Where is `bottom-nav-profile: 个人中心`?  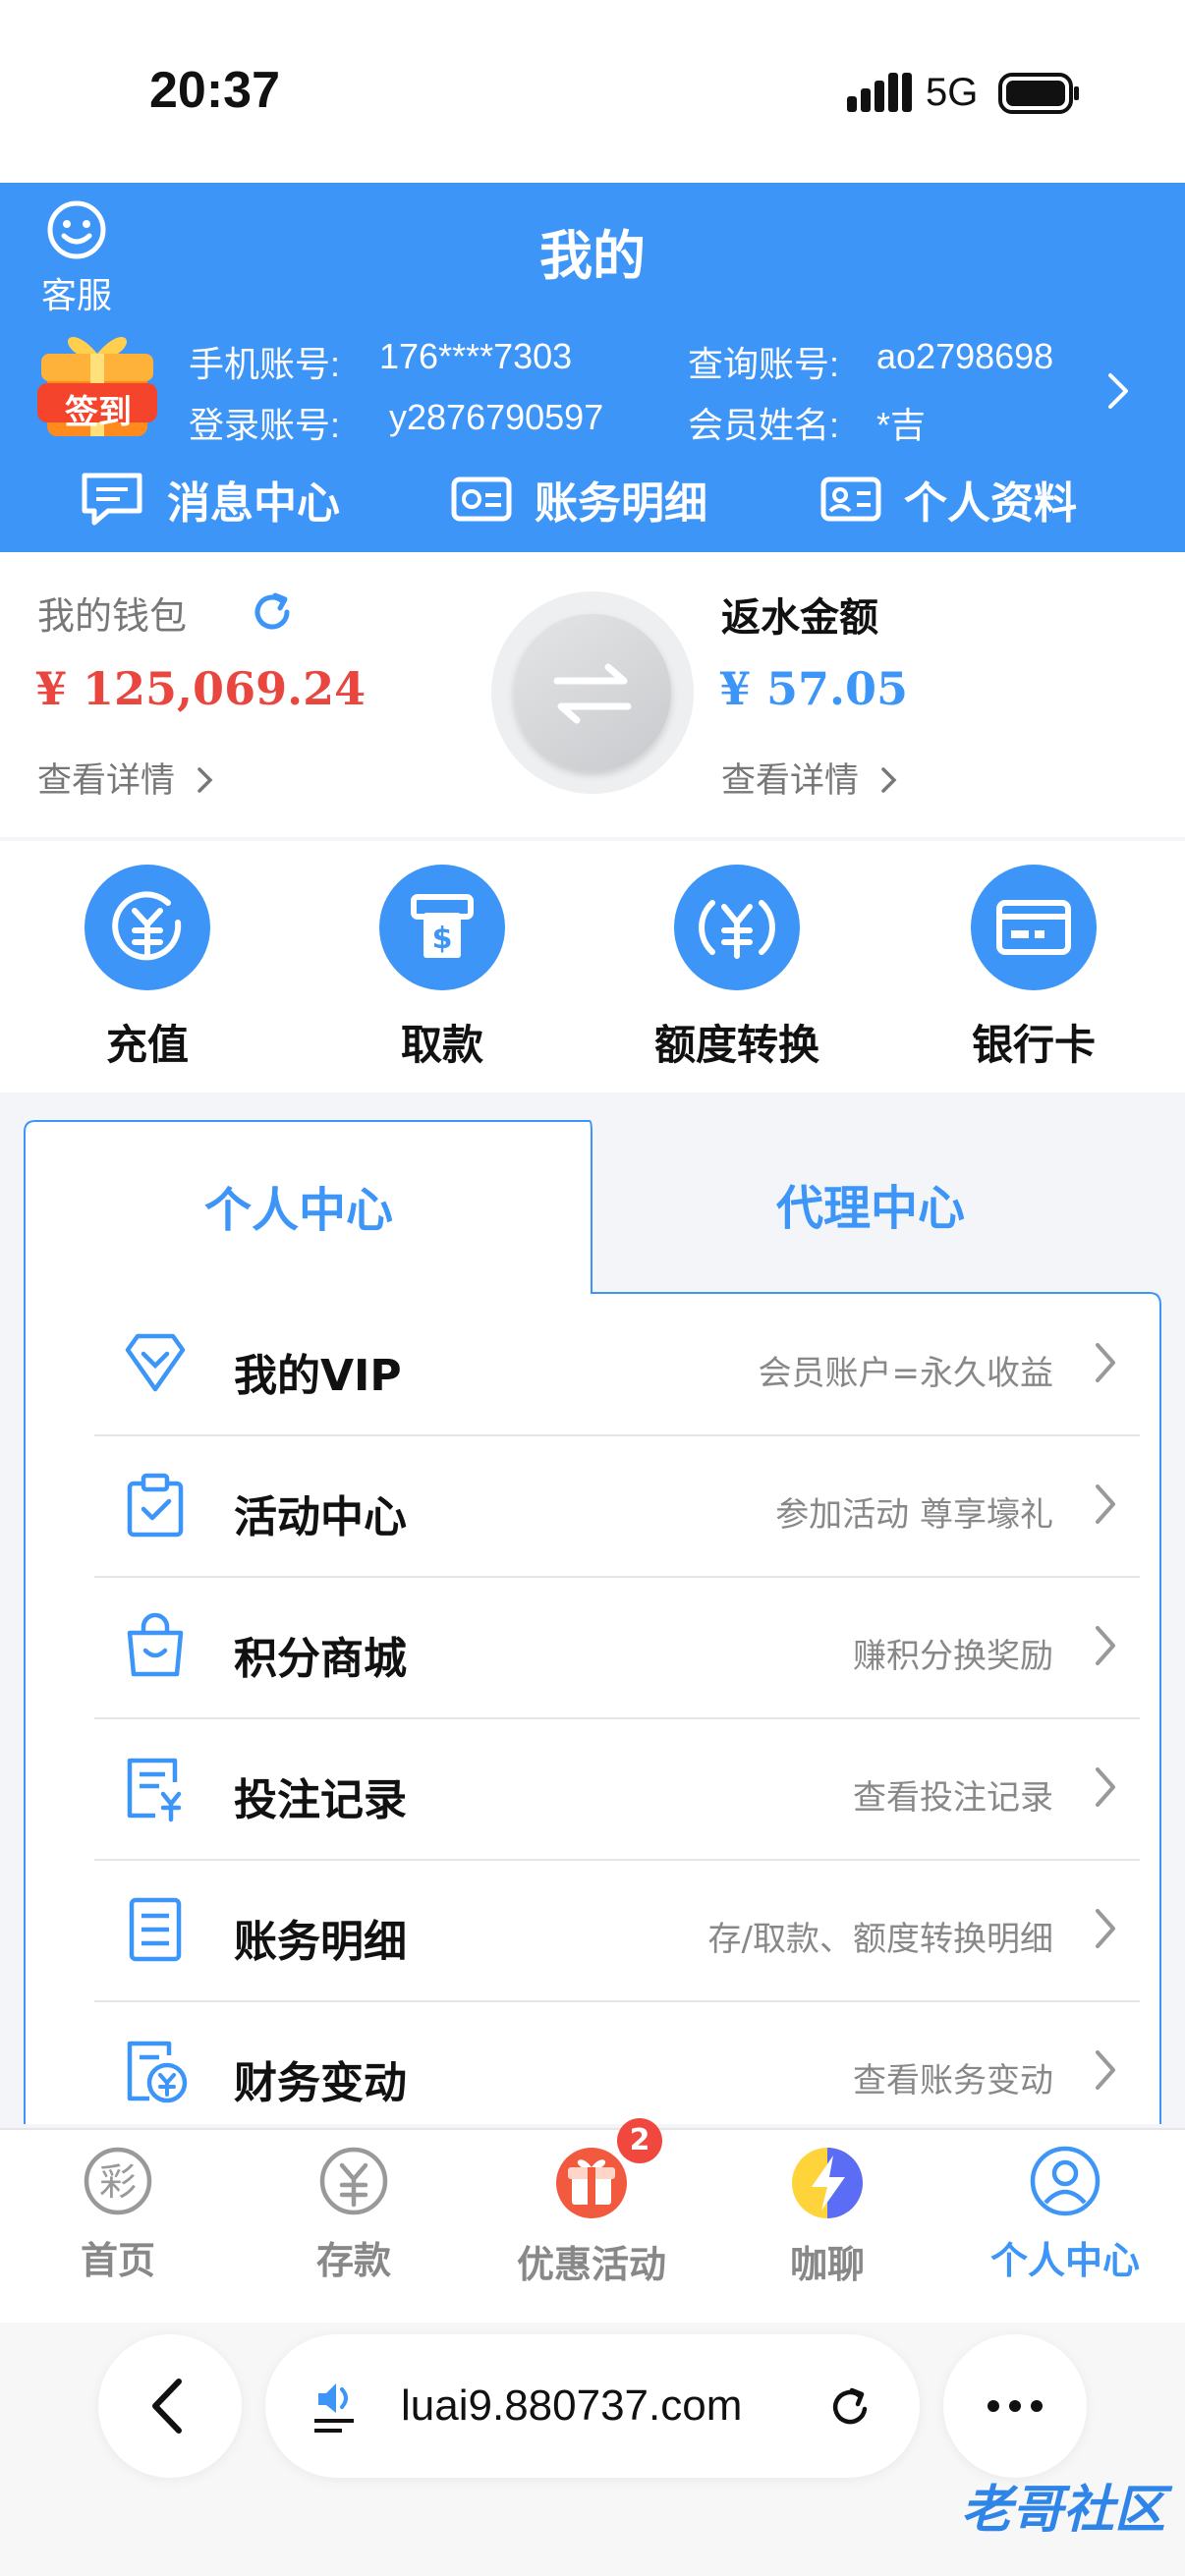 bottom-nav-profile: 个人中心 is located at coordinates (1065, 2214).